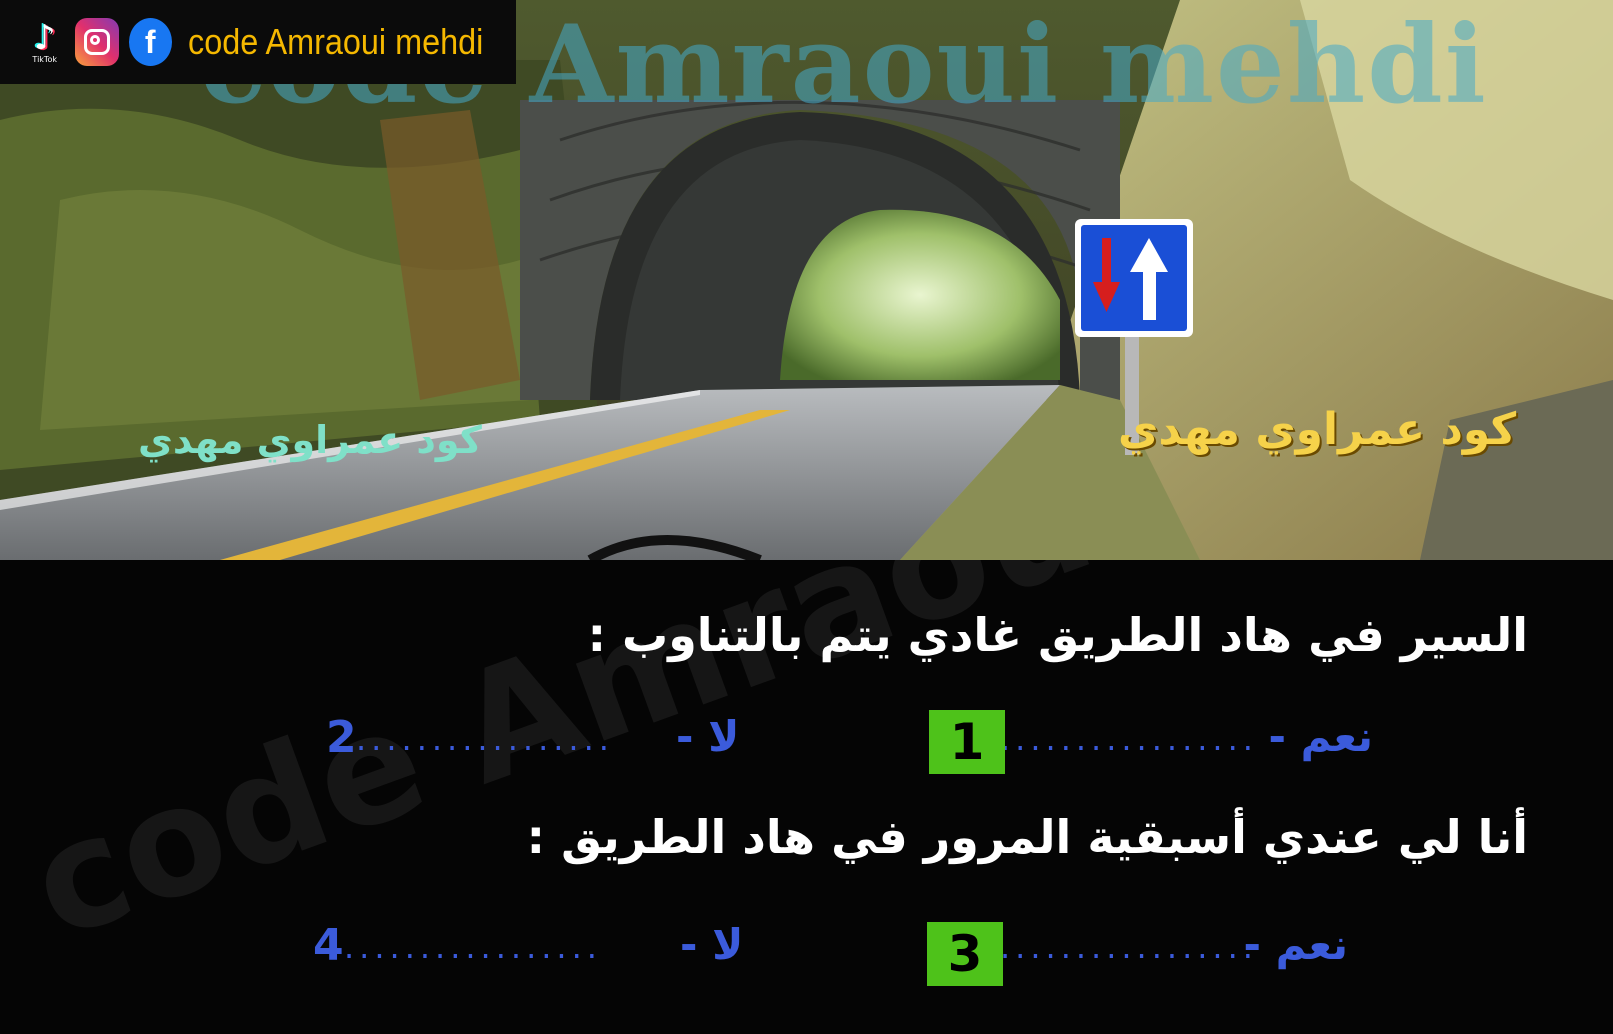 This screenshot has height=1034, width=1613. What do you see at coordinates (310, 440) in the screenshot?
I see `watermark-left-arabic: كود عمراوي مهدي` at bounding box center [310, 440].